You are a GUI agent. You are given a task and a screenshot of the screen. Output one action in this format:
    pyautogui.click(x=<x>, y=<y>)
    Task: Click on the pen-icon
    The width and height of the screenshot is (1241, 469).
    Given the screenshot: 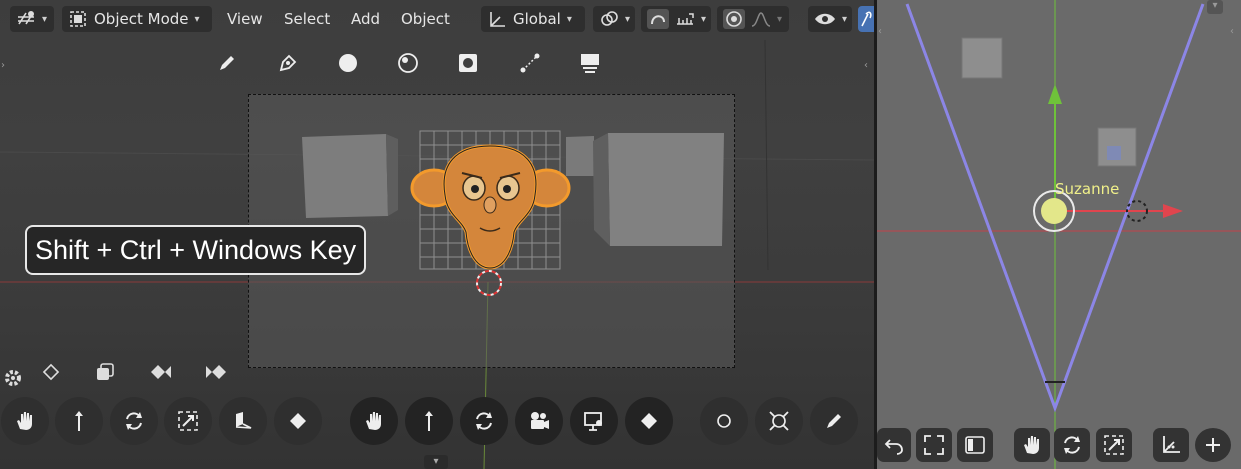 What is the action you would take?
    pyautogui.click(x=288, y=63)
    